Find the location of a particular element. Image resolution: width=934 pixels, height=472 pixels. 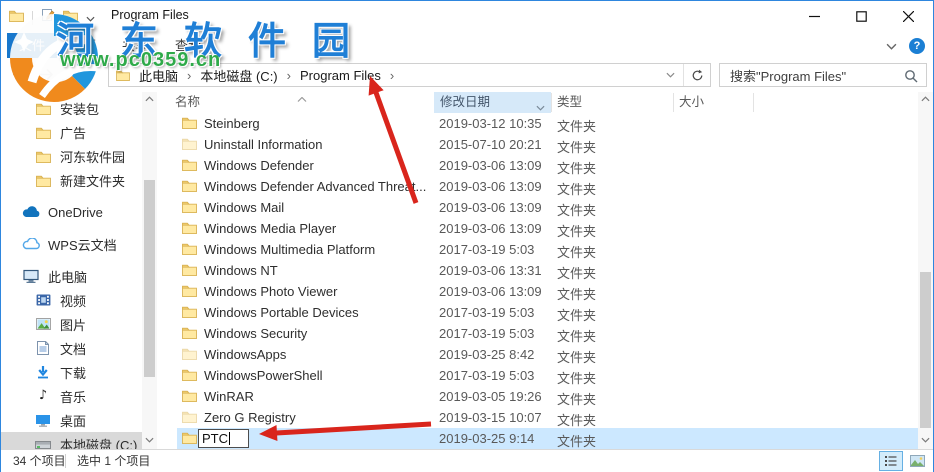

tab-home: 主页 is located at coordinates (83, 45).